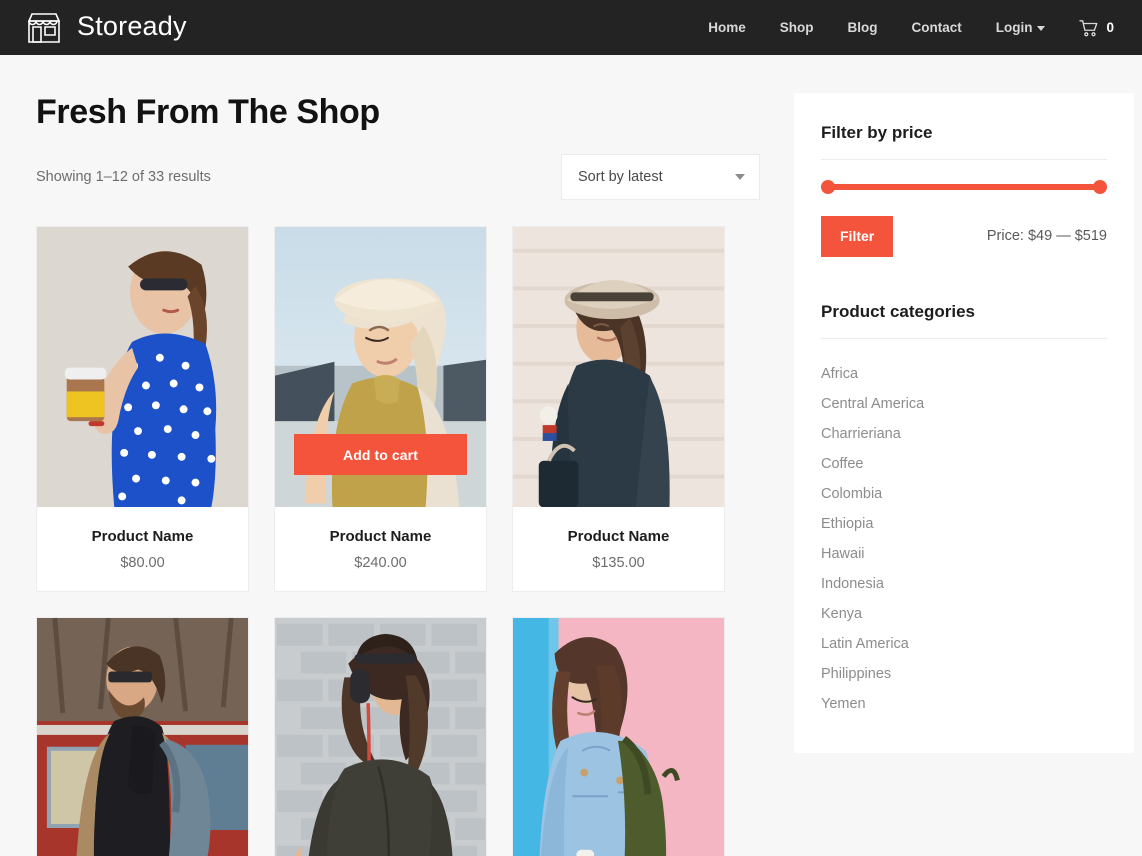 The width and height of the screenshot is (1142, 856). I want to click on product-categories-title: Product categories, so click(964, 320).